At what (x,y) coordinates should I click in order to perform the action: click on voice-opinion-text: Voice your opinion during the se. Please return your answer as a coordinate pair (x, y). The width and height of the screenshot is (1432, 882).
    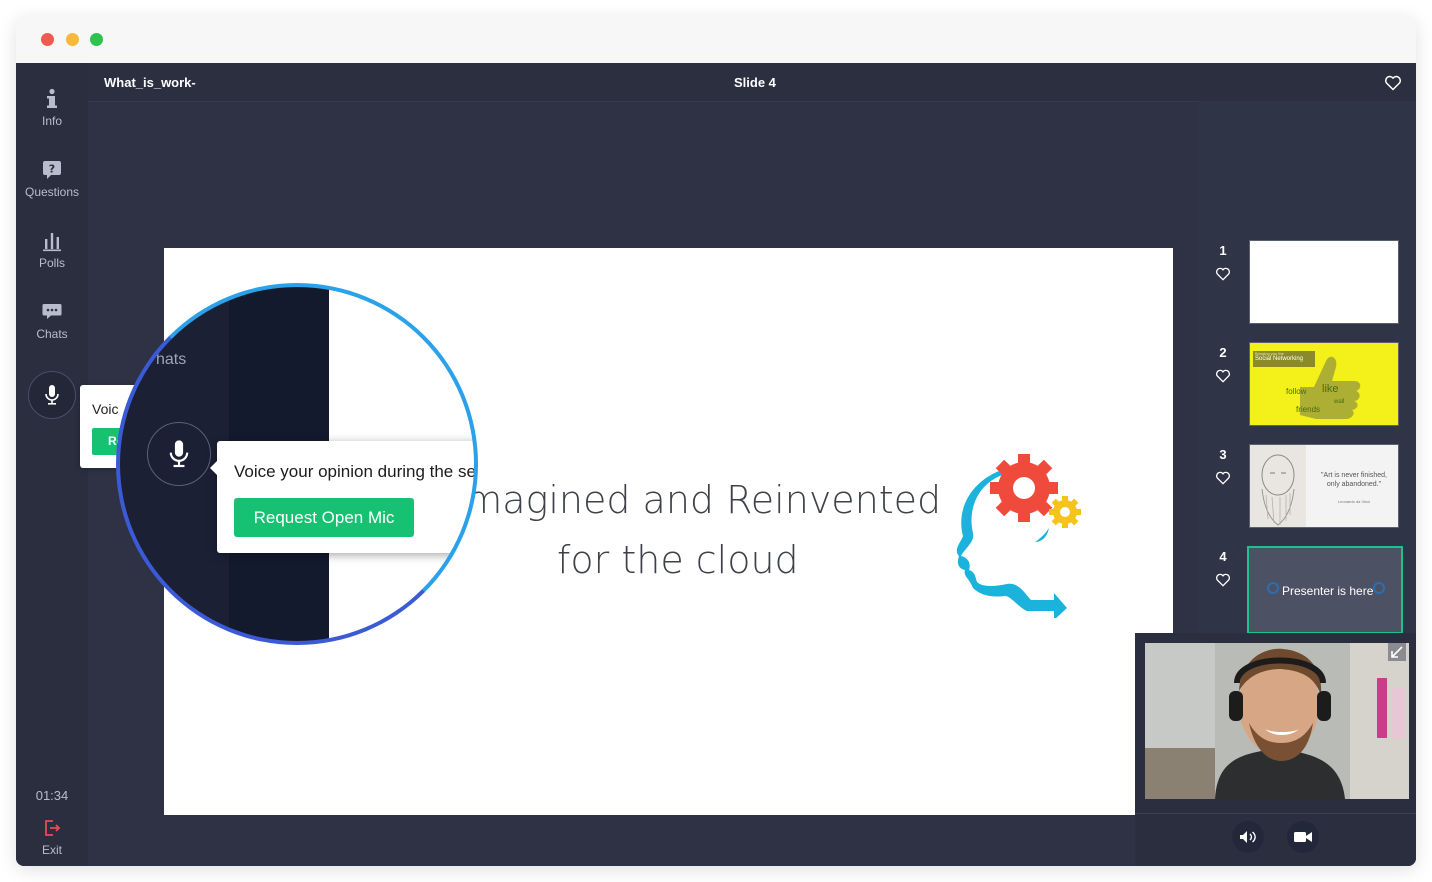
    Looking at the image, I should click on (354, 471).